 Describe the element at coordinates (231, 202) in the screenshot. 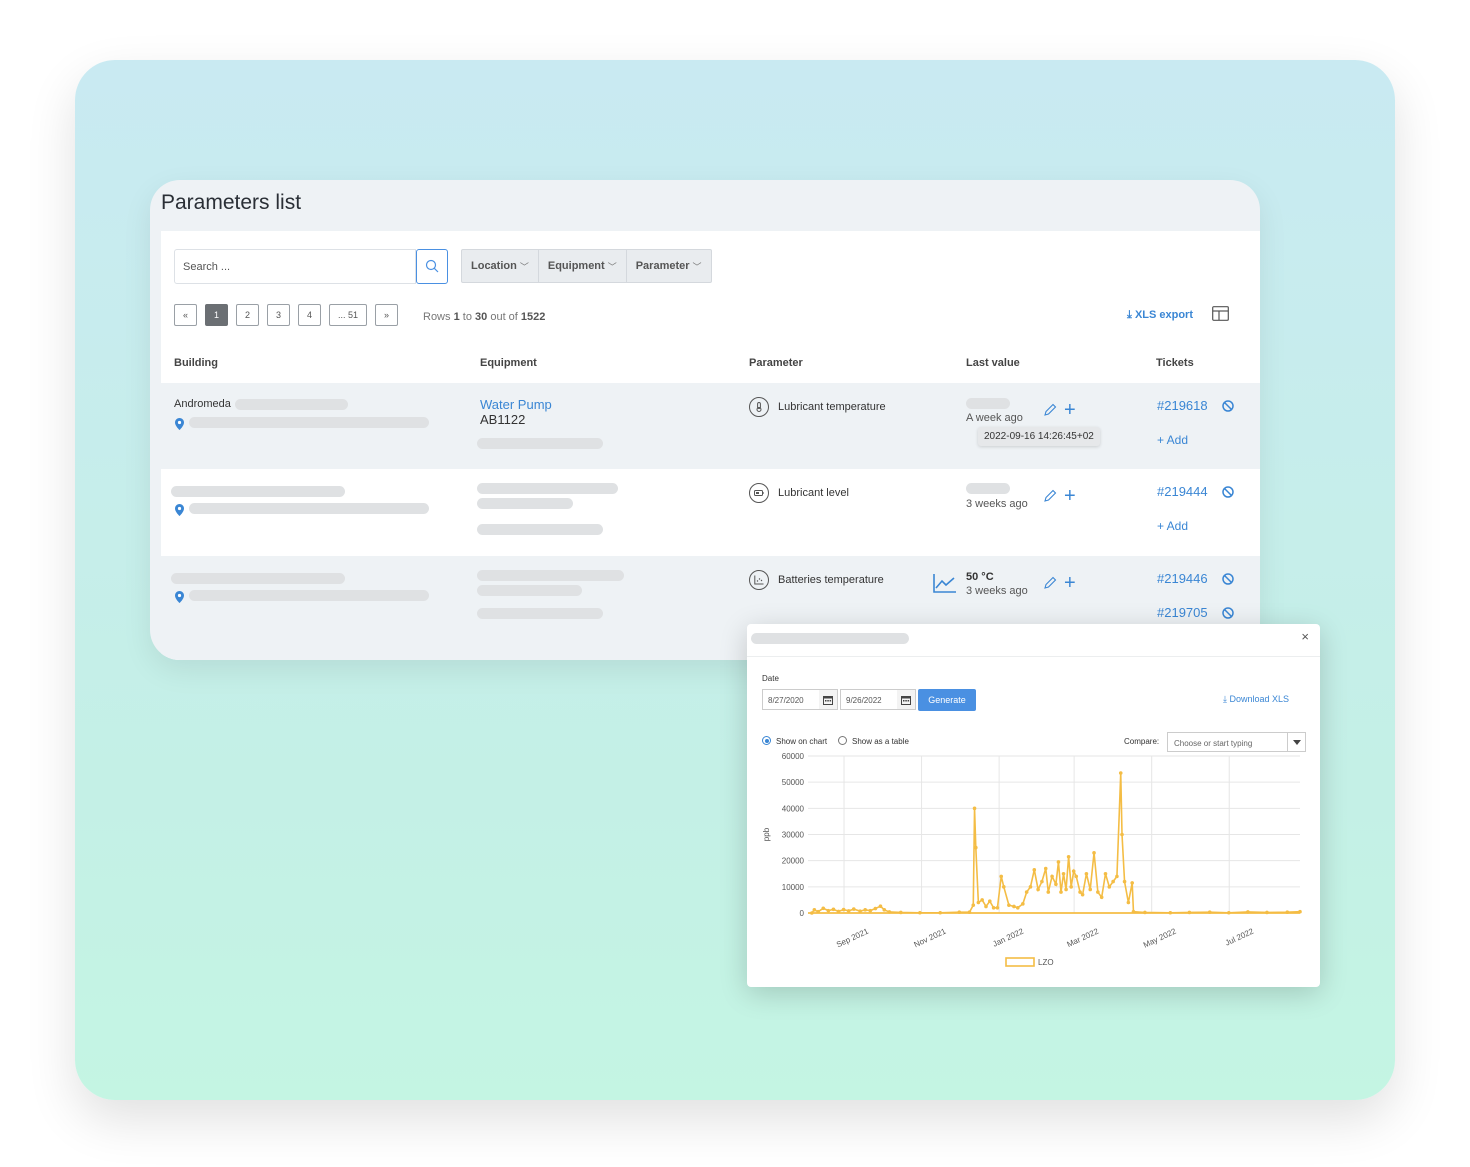

I see `page-title: Parameters list` at that location.